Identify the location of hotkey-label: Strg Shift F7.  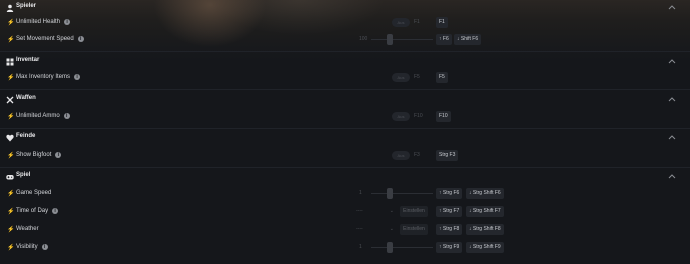
(486, 211).